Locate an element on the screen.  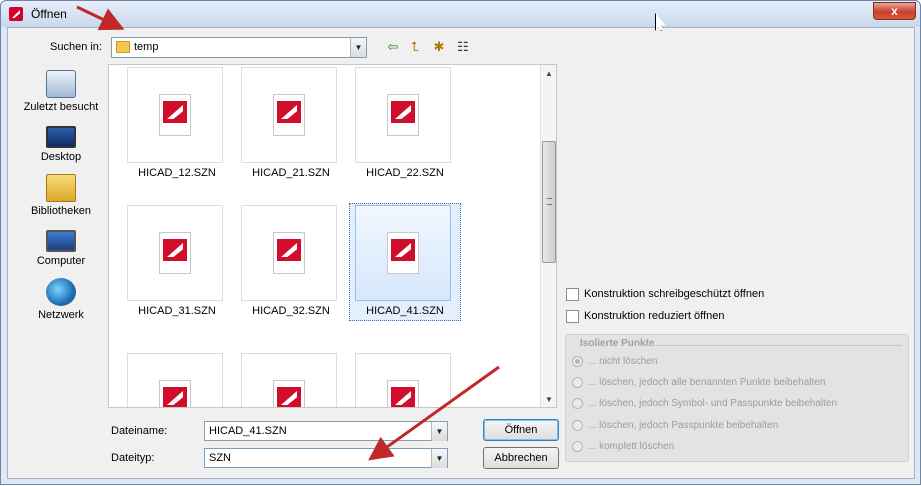
file-name: HICAD_22.SZN is located at coordinates (405, 173).